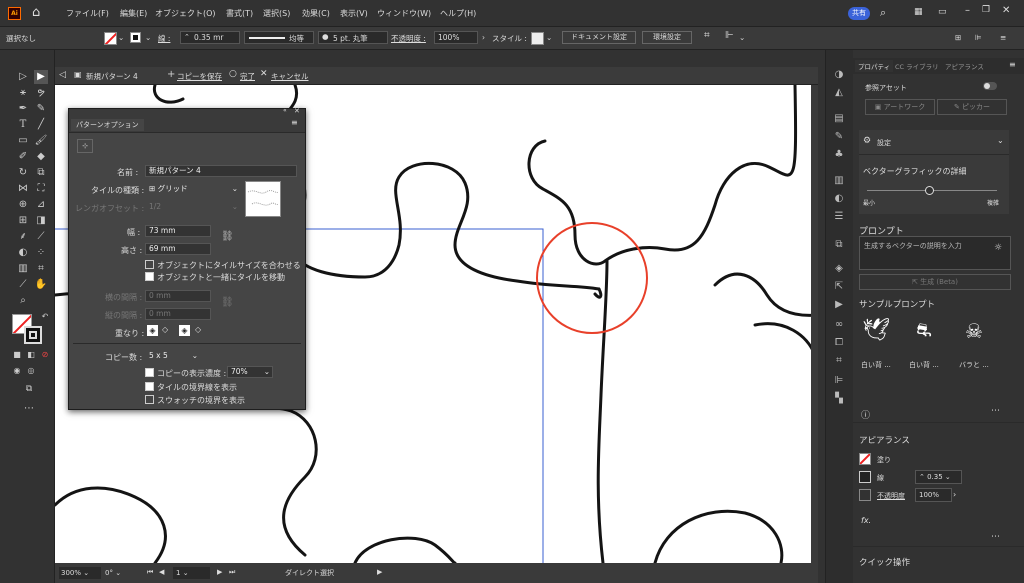  Describe the element at coordinates (41, 269) in the screenshot. I see `artboard-tool-icon: ⌗` at that location.